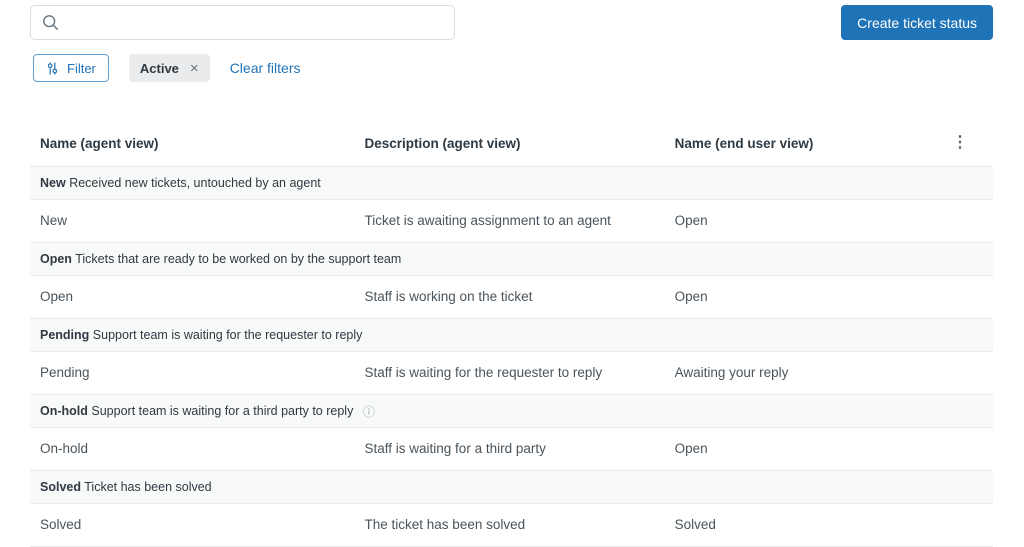 The height and width of the screenshot is (547, 1024). What do you see at coordinates (803, 525) in the screenshot?
I see `end-user-name-cell: Solved` at bounding box center [803, 525].